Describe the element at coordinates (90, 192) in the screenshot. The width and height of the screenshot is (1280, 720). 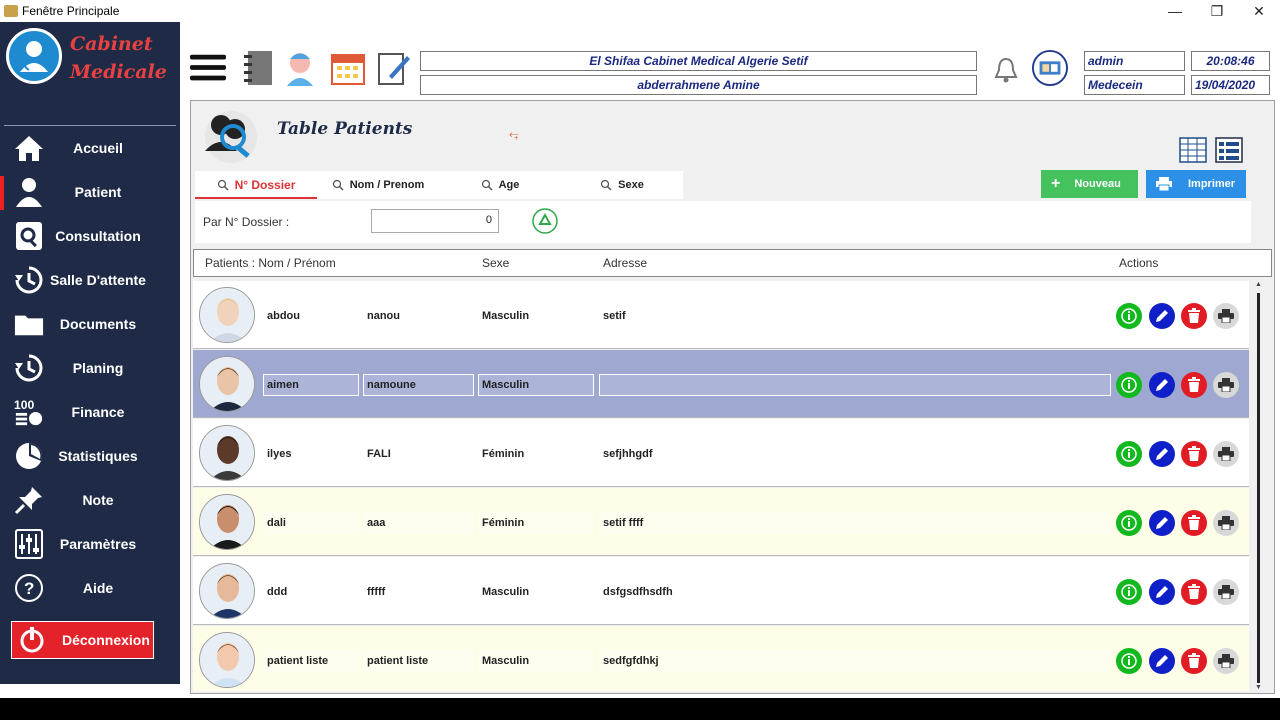
I see `sidebar-item-patient: Patient` at that location.